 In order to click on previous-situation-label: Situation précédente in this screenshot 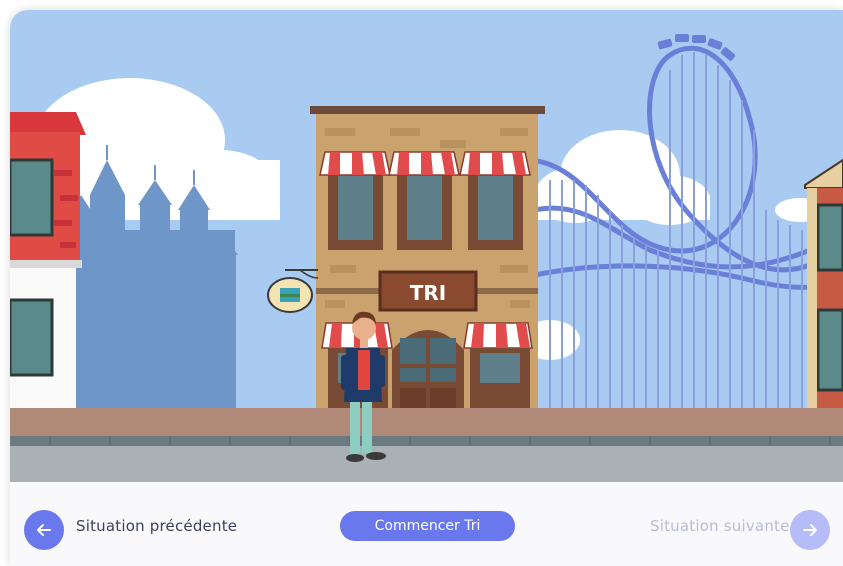, I will do `click(156, 526)`.